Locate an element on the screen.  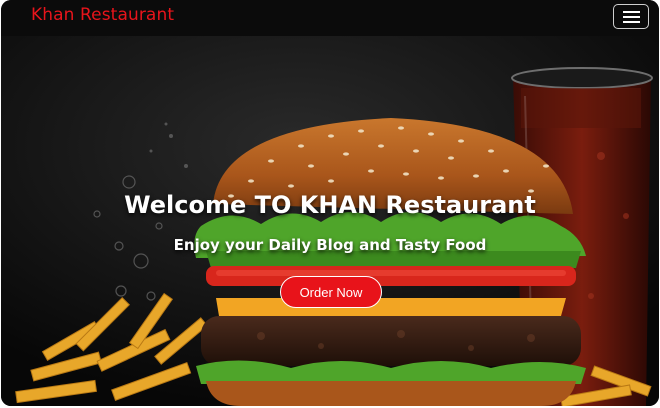
hamburger-line-top is located at coordinates (631, 12).